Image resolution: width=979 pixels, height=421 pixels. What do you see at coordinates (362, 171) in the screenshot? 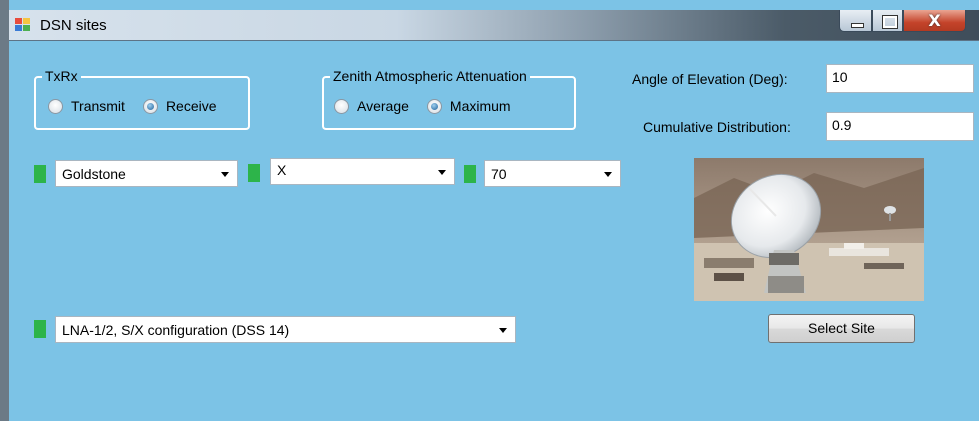
I see `band-combo: X` at bounding box center [362, 171].